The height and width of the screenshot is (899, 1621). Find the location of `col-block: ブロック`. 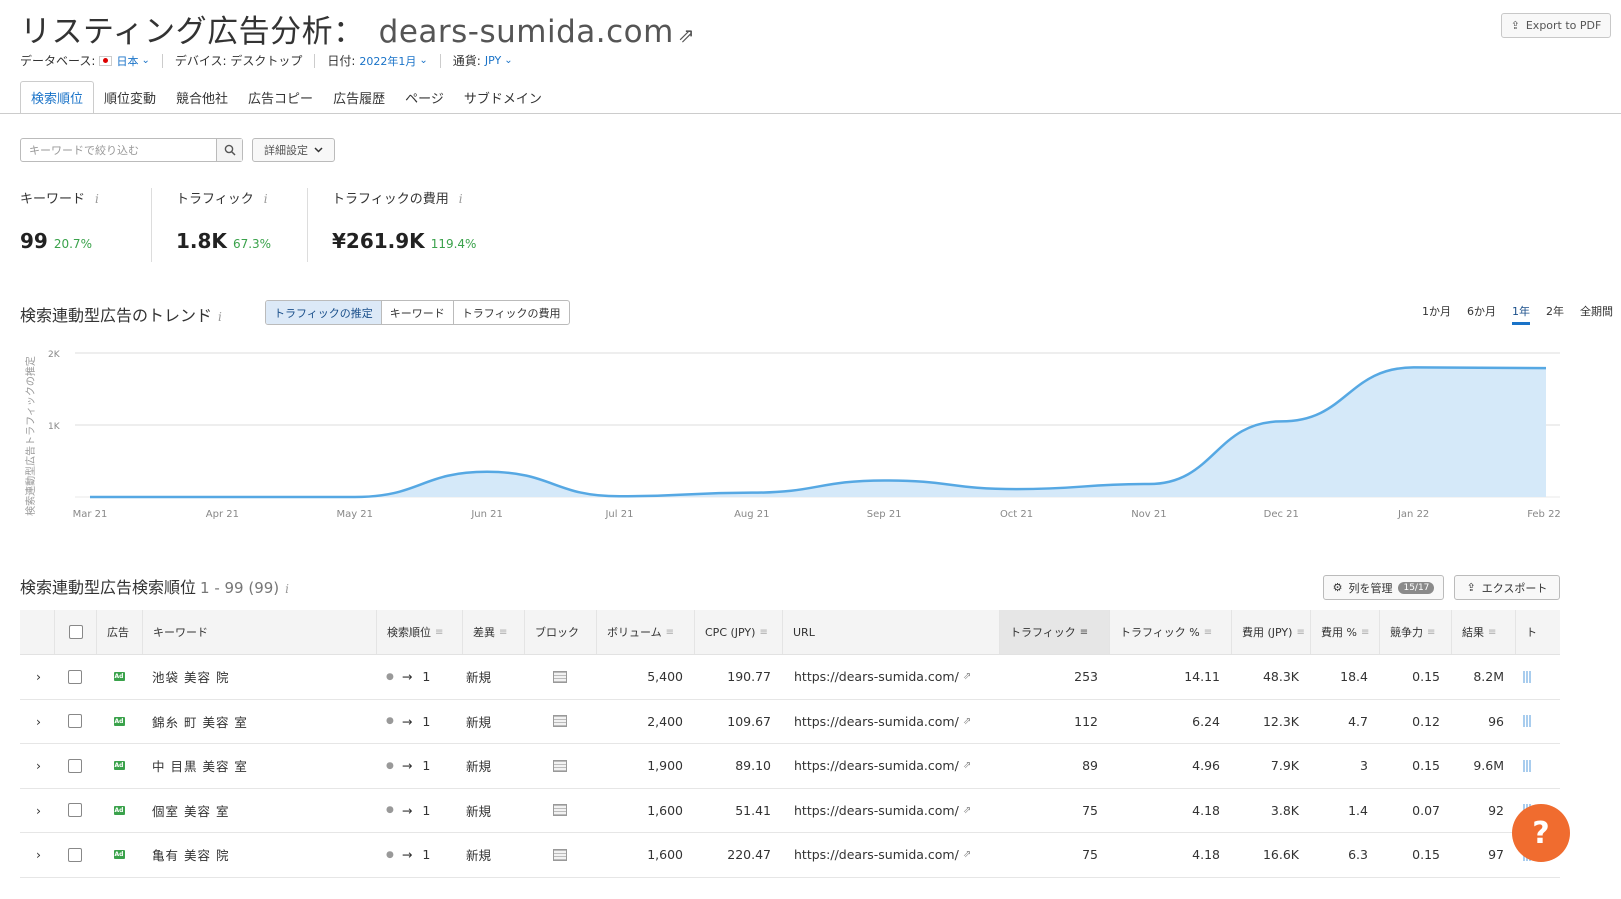

col-block: ブロック is located at coordinates (560, 632).